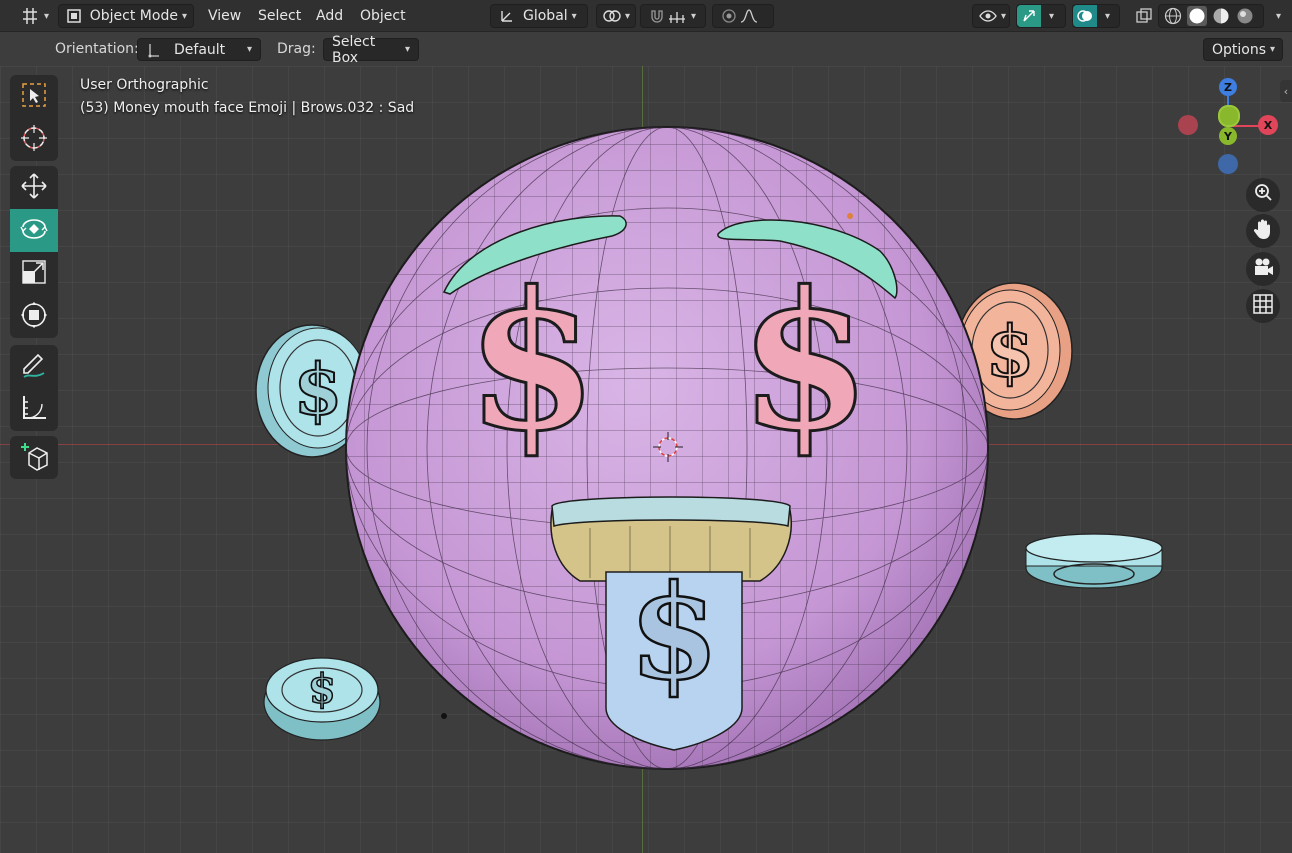 The width and height of the screenshot is (1292, 853). I want to click on tool-cursor, so click(34, 139).